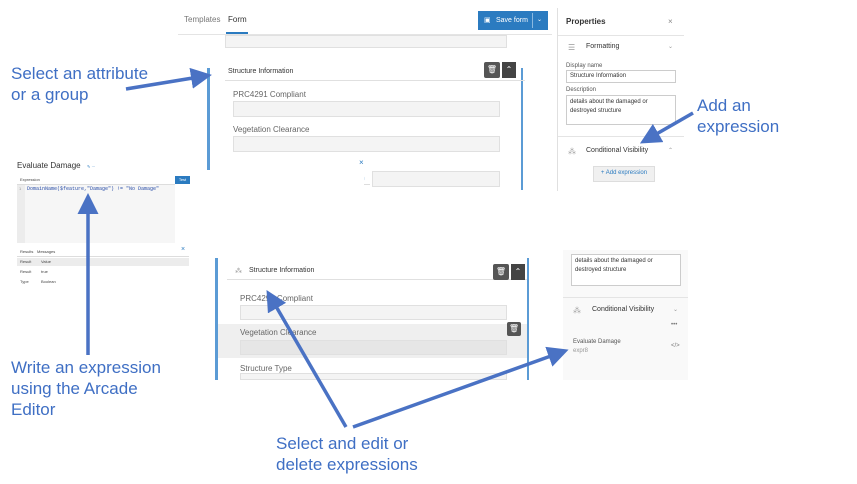 This screenshot has width=857, height=484. What do you see at coordinates (168, 79) in the screenshot?
I see `arrow-to-group` at bounding box center [168, 79].